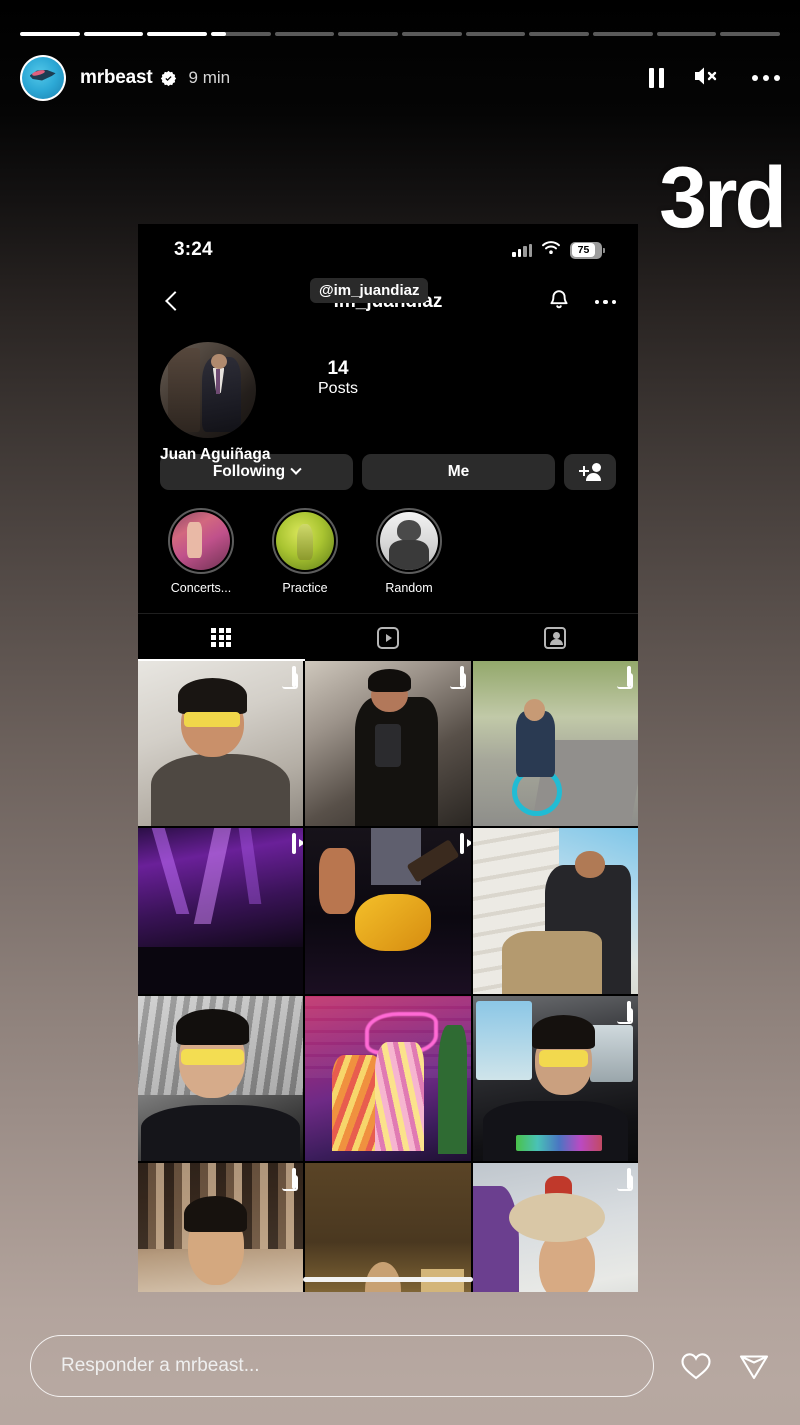 Image resolution: width=800 pixels, height=1425 pixels. I want to click on wifi-icon, so click(551, 250).